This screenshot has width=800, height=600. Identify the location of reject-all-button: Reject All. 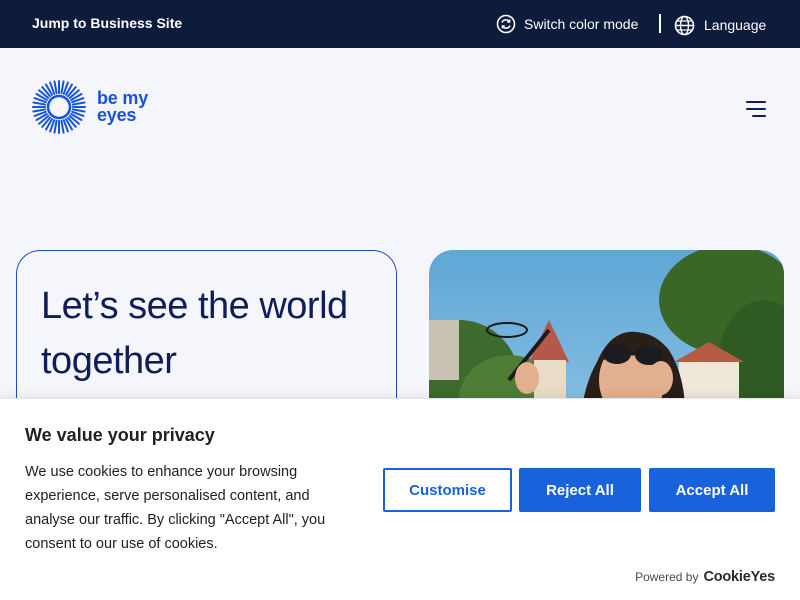
(580, 490).